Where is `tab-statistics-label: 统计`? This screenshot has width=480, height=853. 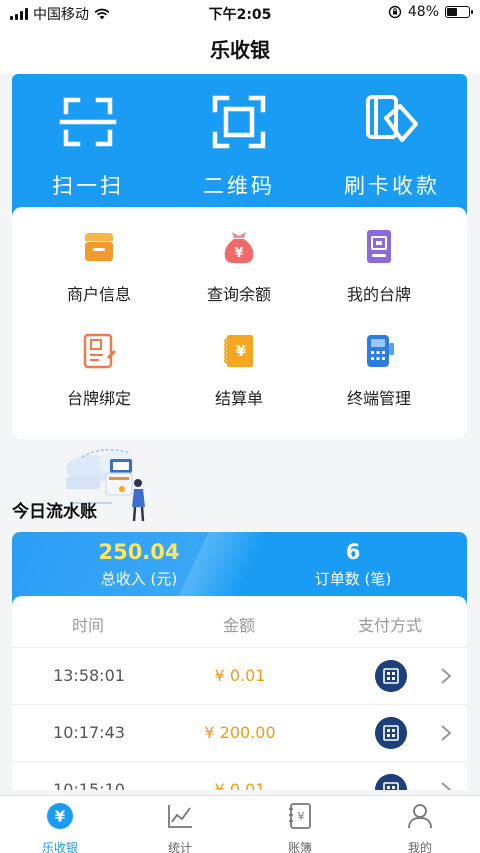
tab-statistics-label: 统计 is located at coordinates (179, 847).